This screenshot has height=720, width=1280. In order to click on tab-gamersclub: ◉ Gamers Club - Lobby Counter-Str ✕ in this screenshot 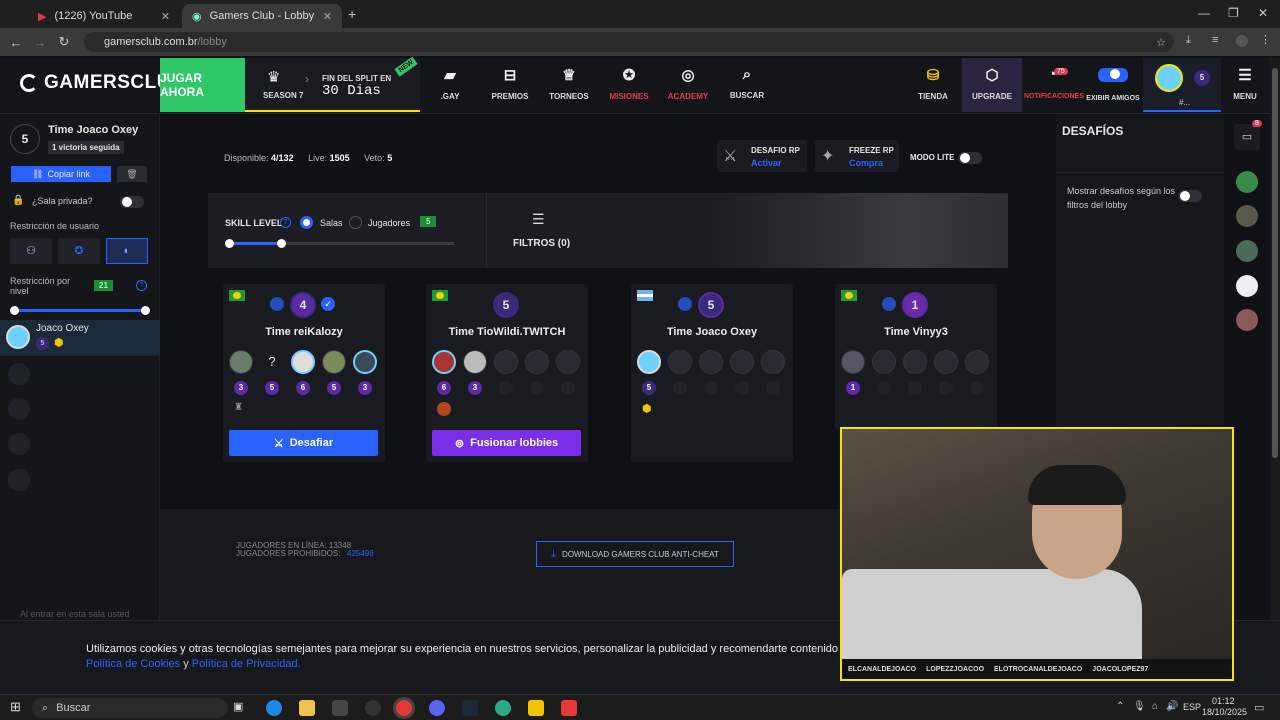, I will do `click(262, 16)`.